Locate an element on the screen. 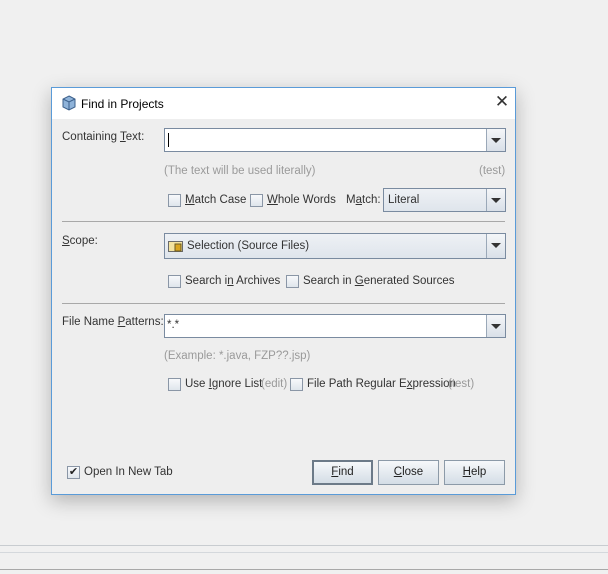 The width and height of the screenshot is (608, 574). edit-link: (edit) is located at coordinates (274, 384).